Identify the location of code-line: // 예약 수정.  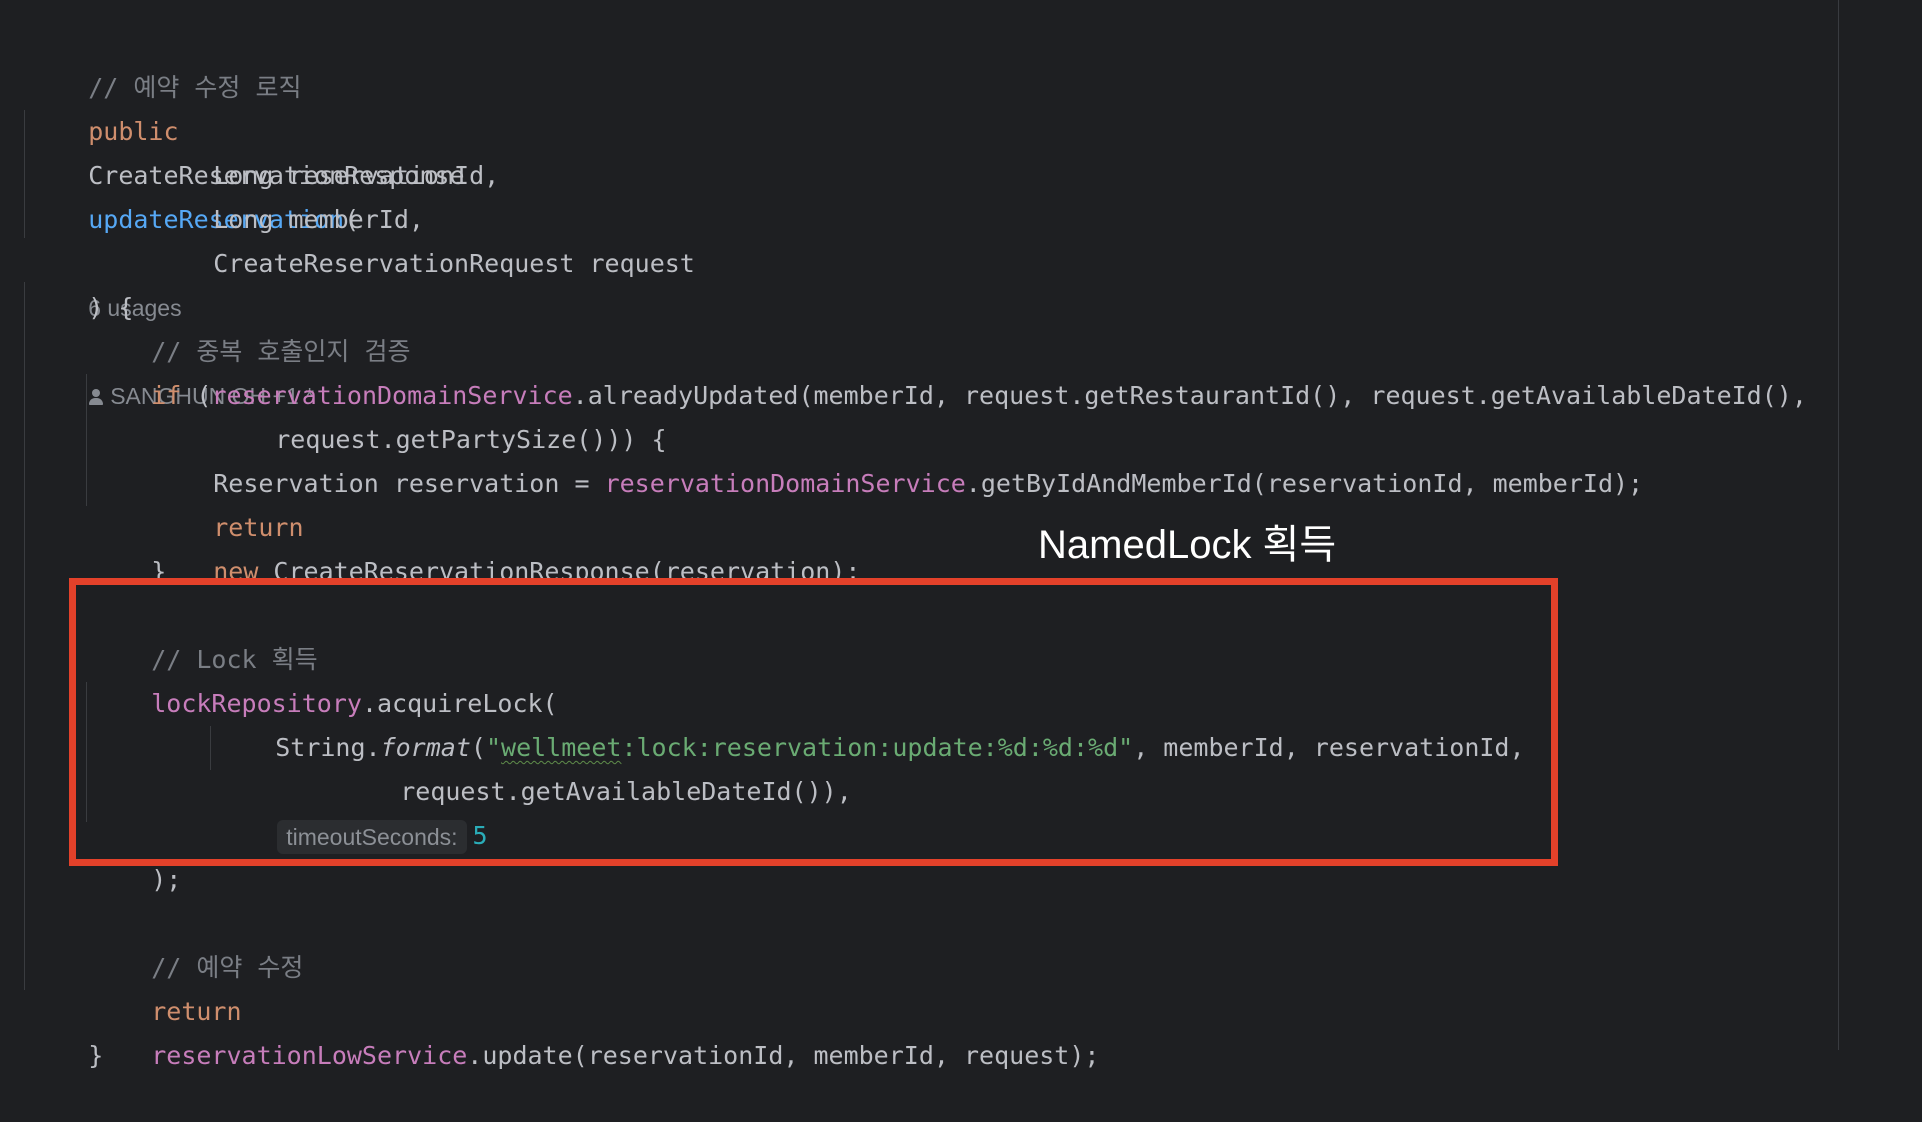
(197, 942).